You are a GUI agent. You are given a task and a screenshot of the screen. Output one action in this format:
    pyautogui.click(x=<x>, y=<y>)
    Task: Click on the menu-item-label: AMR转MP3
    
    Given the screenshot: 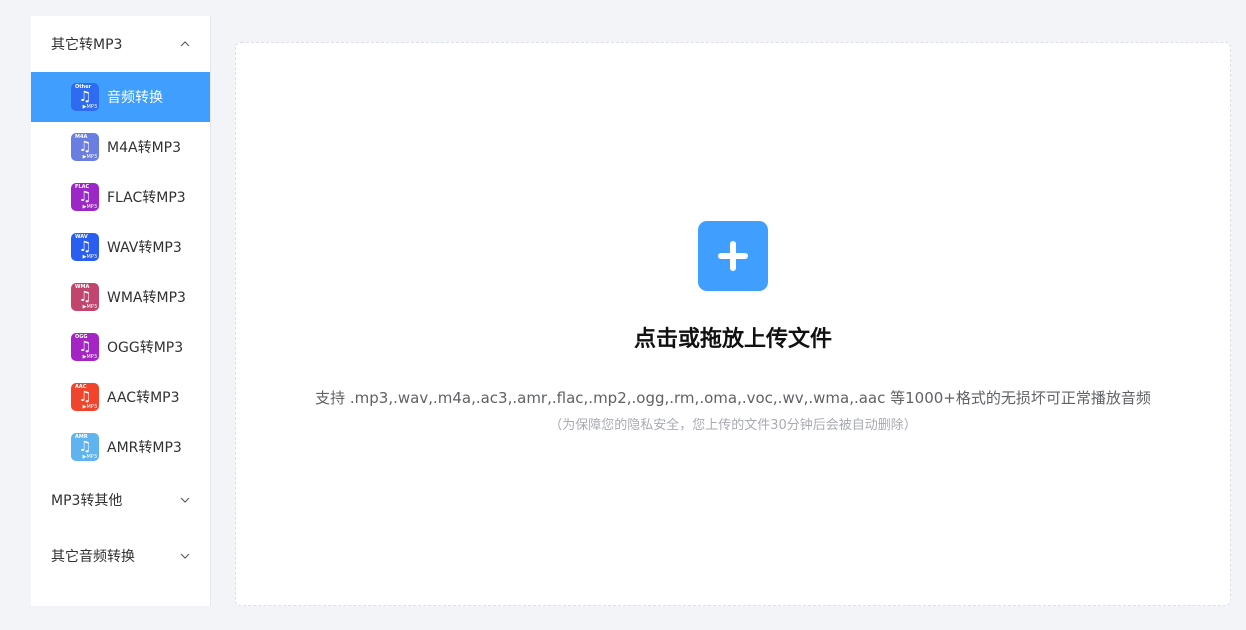 What is the action you would take?
    pyautogui.click(x=144, y=448)
    